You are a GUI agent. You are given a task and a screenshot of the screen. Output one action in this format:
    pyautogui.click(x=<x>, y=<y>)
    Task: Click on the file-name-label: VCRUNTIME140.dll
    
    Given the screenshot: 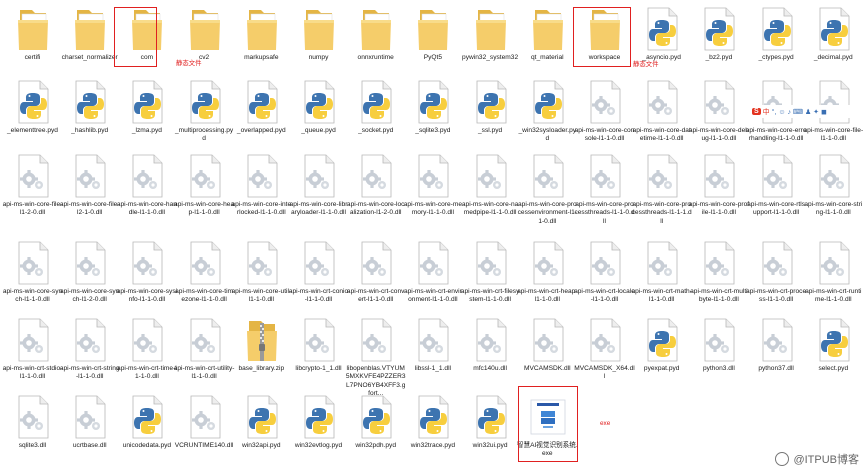 What is the action you would take?
    pyautogui.click(x=204, y=445)
    